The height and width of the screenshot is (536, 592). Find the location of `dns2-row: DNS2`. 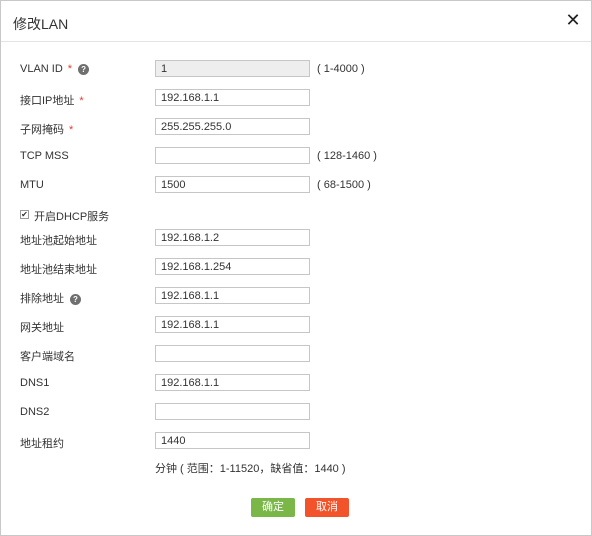

dns2-row: DNS2 is located at coordinates (296, 414).